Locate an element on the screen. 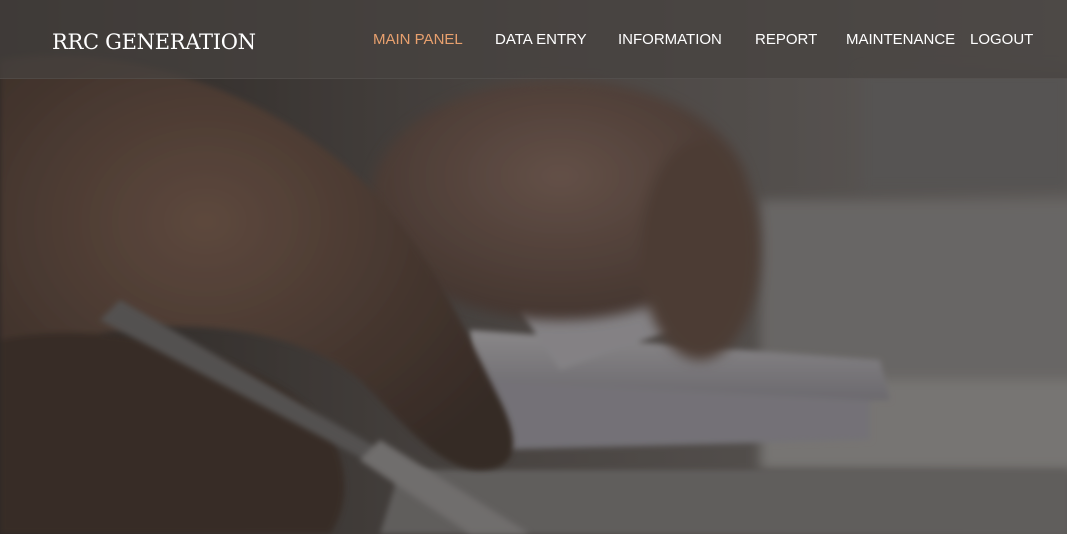 The width and height of the screenshot is (1067, 534). nav-information: INFORMATION is located at coordinates (670, 39).